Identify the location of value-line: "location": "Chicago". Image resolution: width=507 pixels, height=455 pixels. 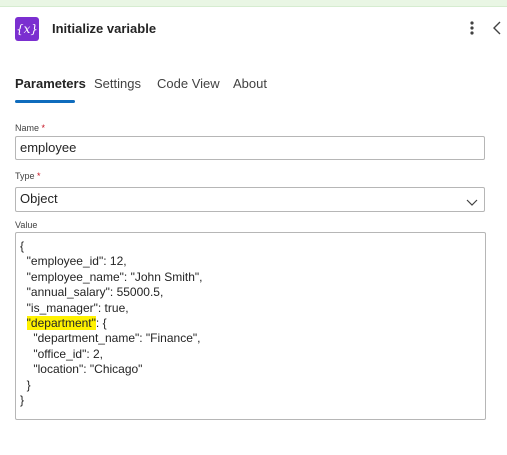
(252, 369).